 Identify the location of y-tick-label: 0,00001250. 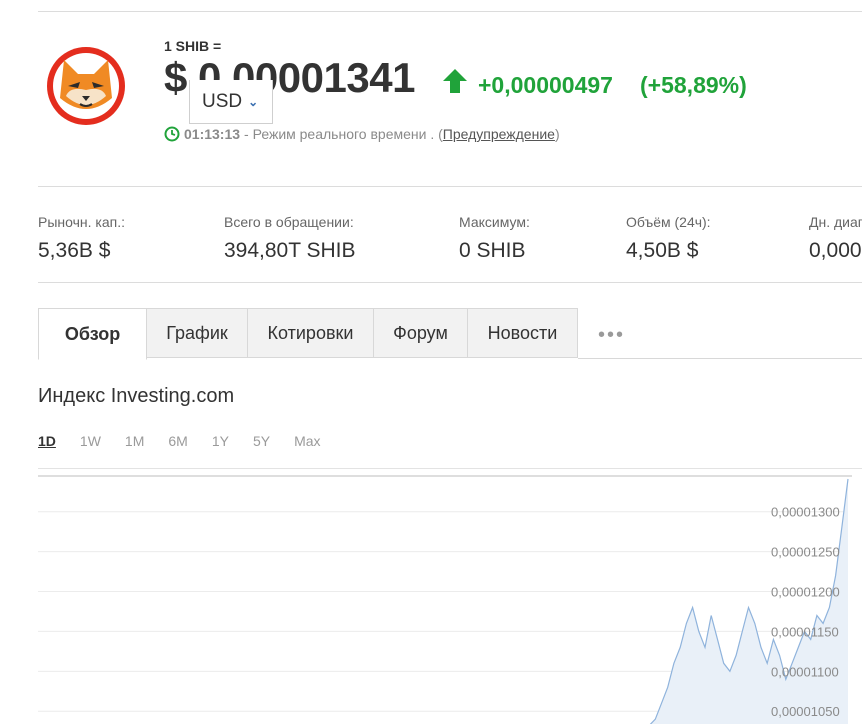
(805, 552).